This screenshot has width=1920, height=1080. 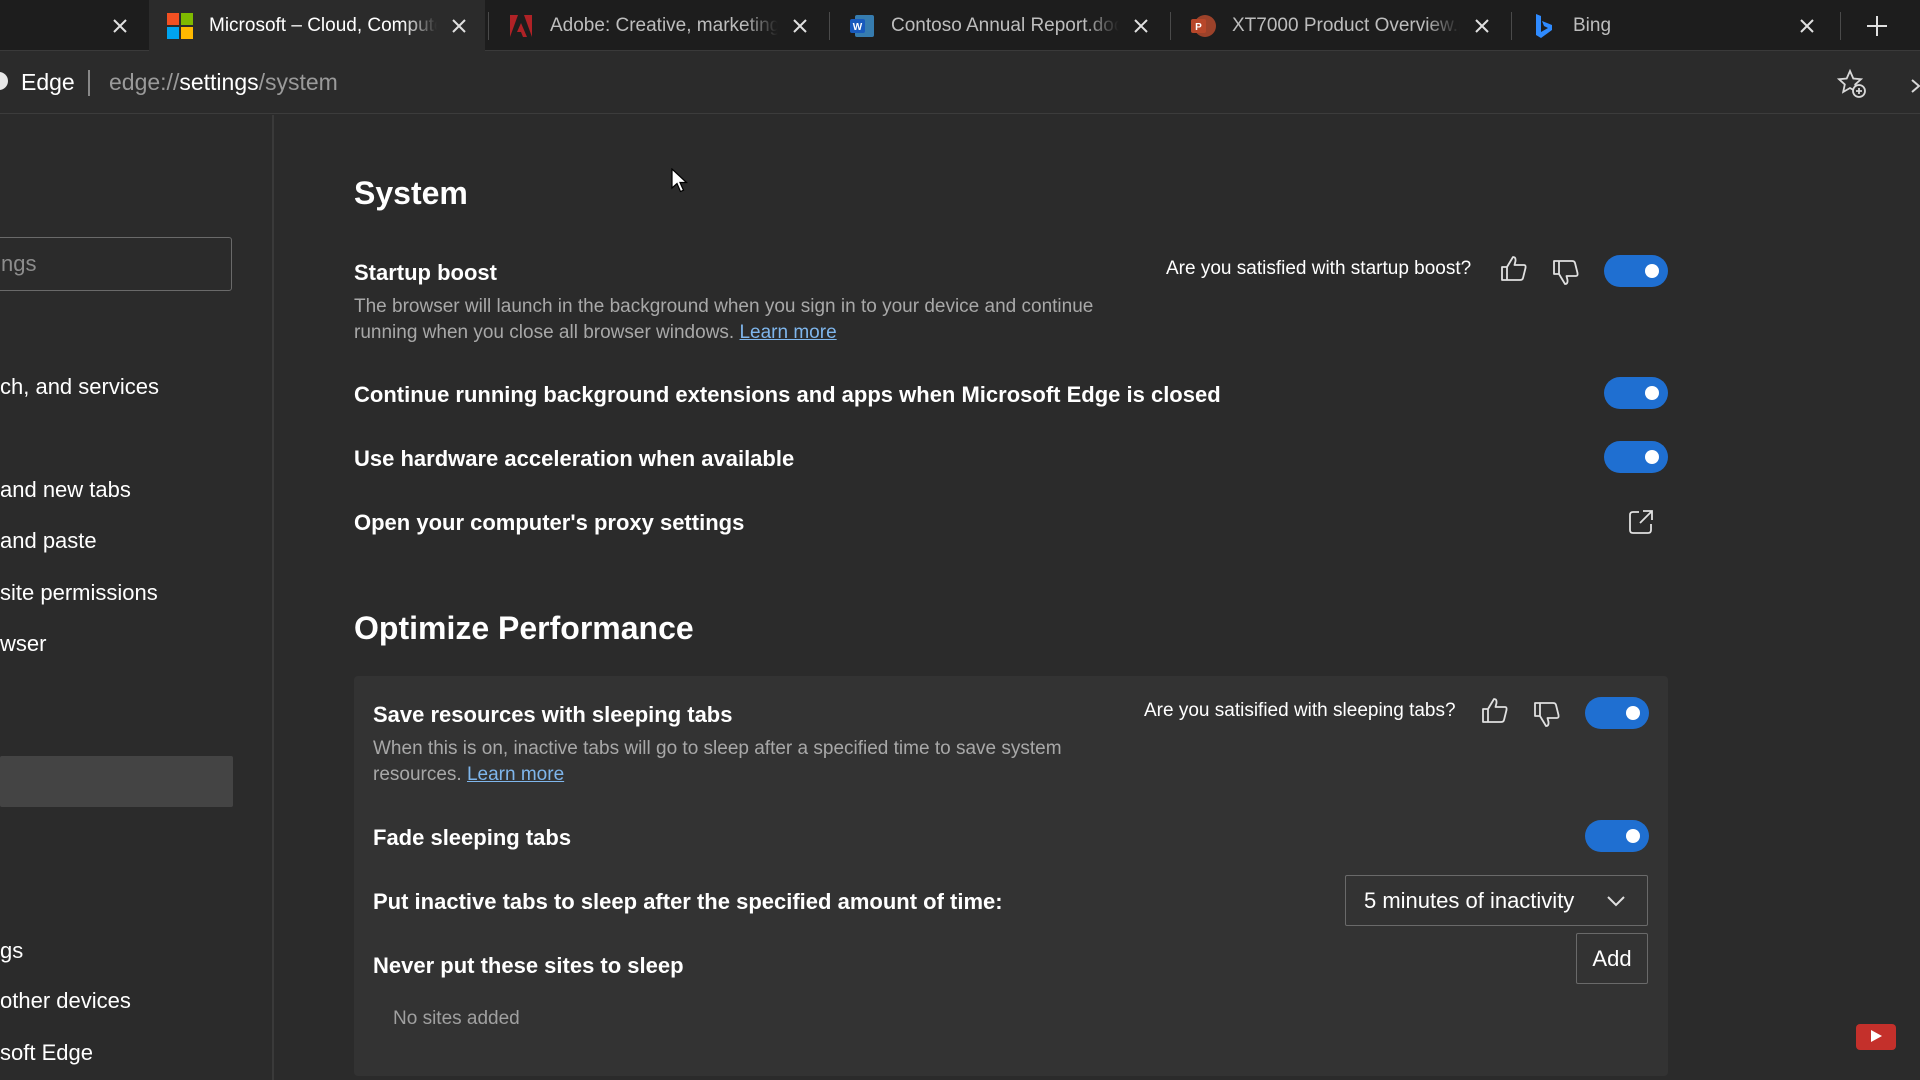 What do you see at coordinates (1300, 710) in the screenshot?
I see `sleeping-tabs-feedback-question: Are you satisified with sleeping tabs?` at bounding box center [1300, 710].